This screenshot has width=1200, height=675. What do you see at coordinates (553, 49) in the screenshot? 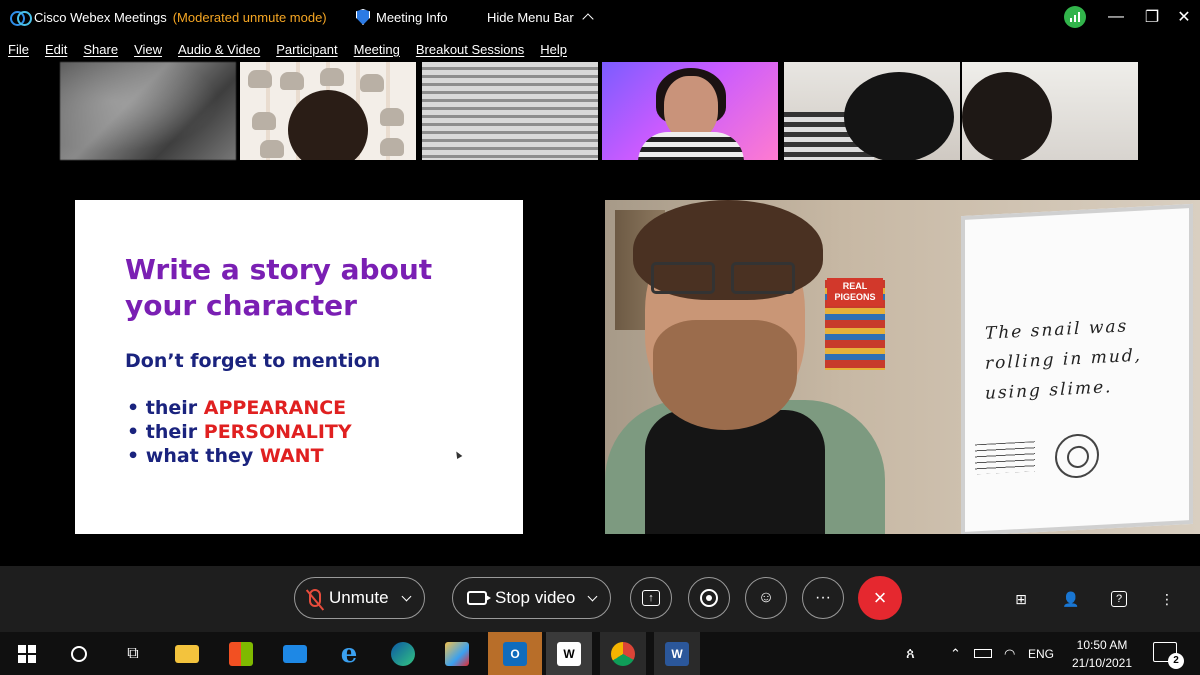
I see `menu-help: Help` at bounding box center [553, 49].